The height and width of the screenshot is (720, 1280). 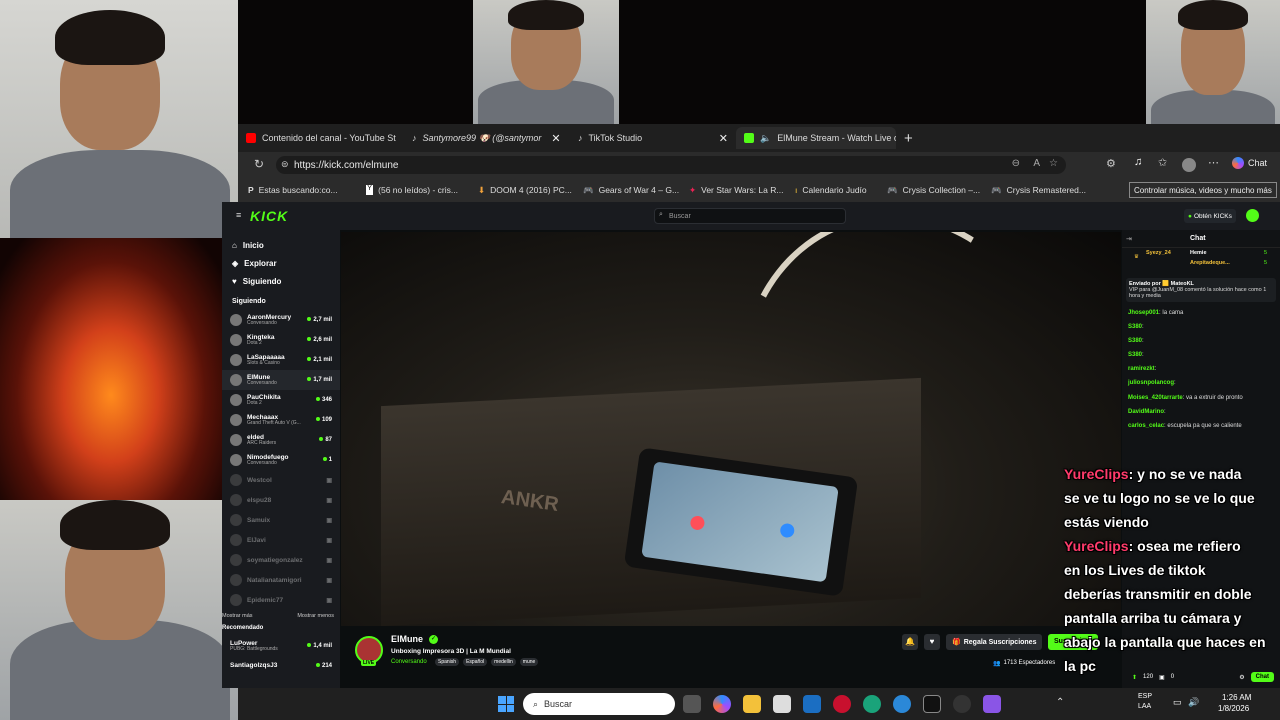 I want to click on sidebar-item-offline: Natalianatamigori ▣, so click(x=281, y=580).